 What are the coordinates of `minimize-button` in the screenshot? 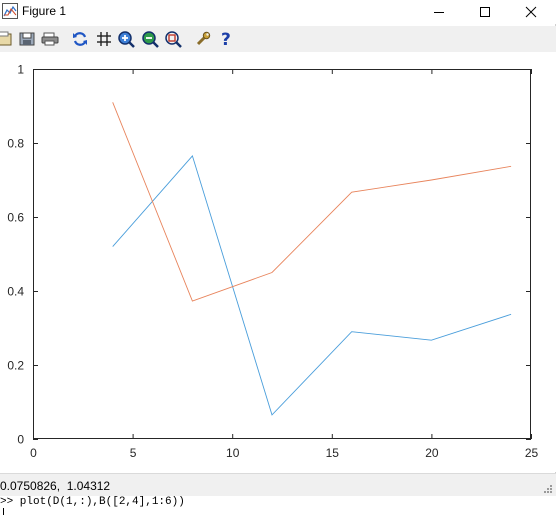 It's located at (439, 12).